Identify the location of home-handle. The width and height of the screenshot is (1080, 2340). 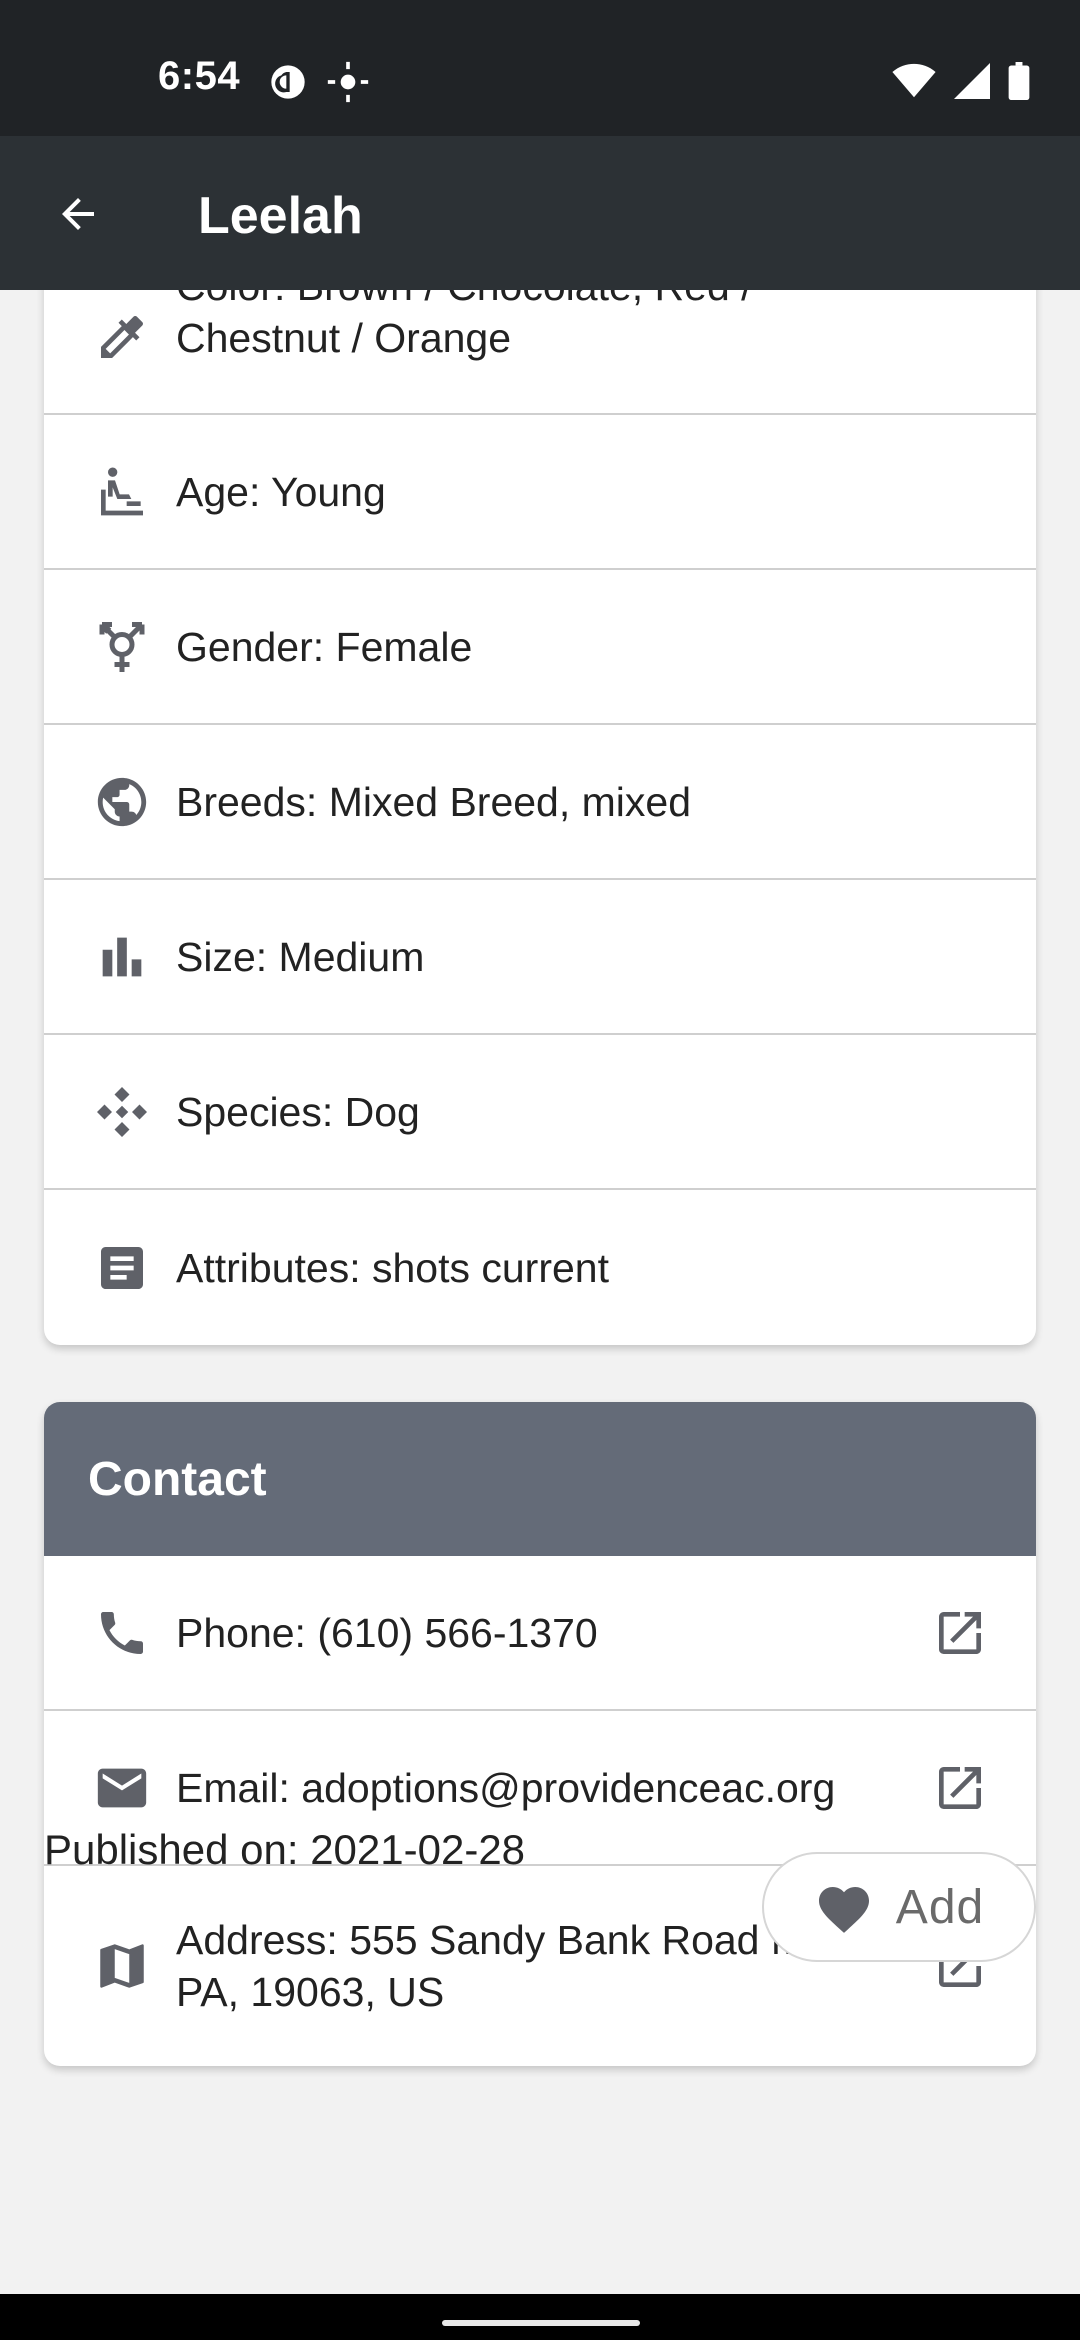
(541, 2323).